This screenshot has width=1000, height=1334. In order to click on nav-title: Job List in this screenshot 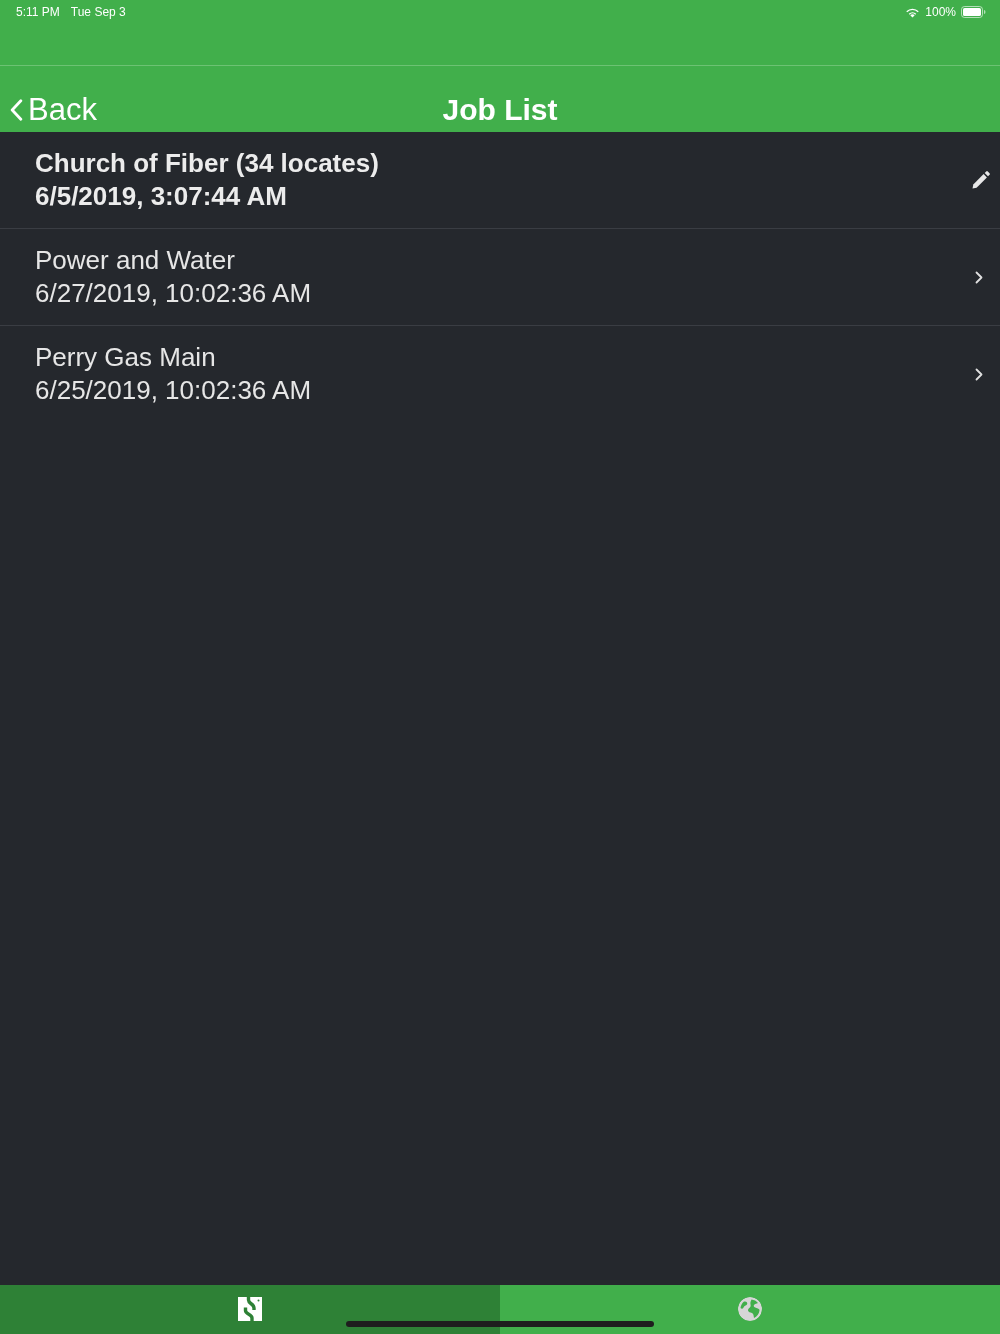, I will do `click(500, 110)`.